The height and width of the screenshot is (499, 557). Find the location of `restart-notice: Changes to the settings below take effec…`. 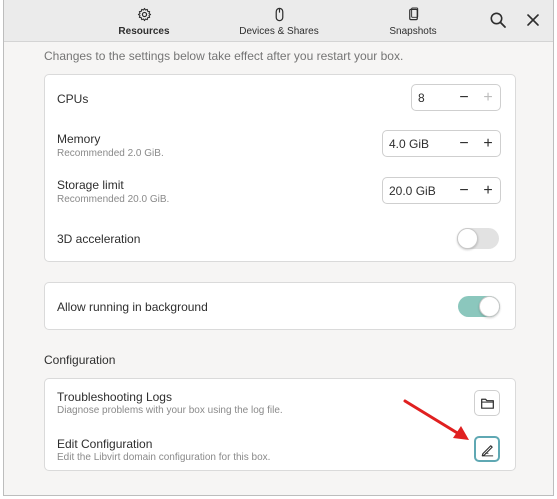

restart-notice: Changes to the settings below take effec… is located at coordinates (224, 56).